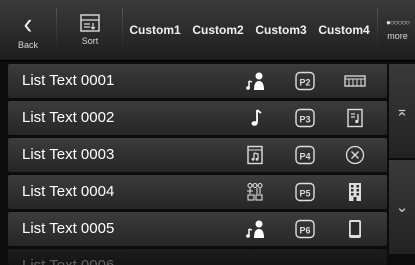  I want to click on list-item-label: List Text 0002, so click(68, 117).